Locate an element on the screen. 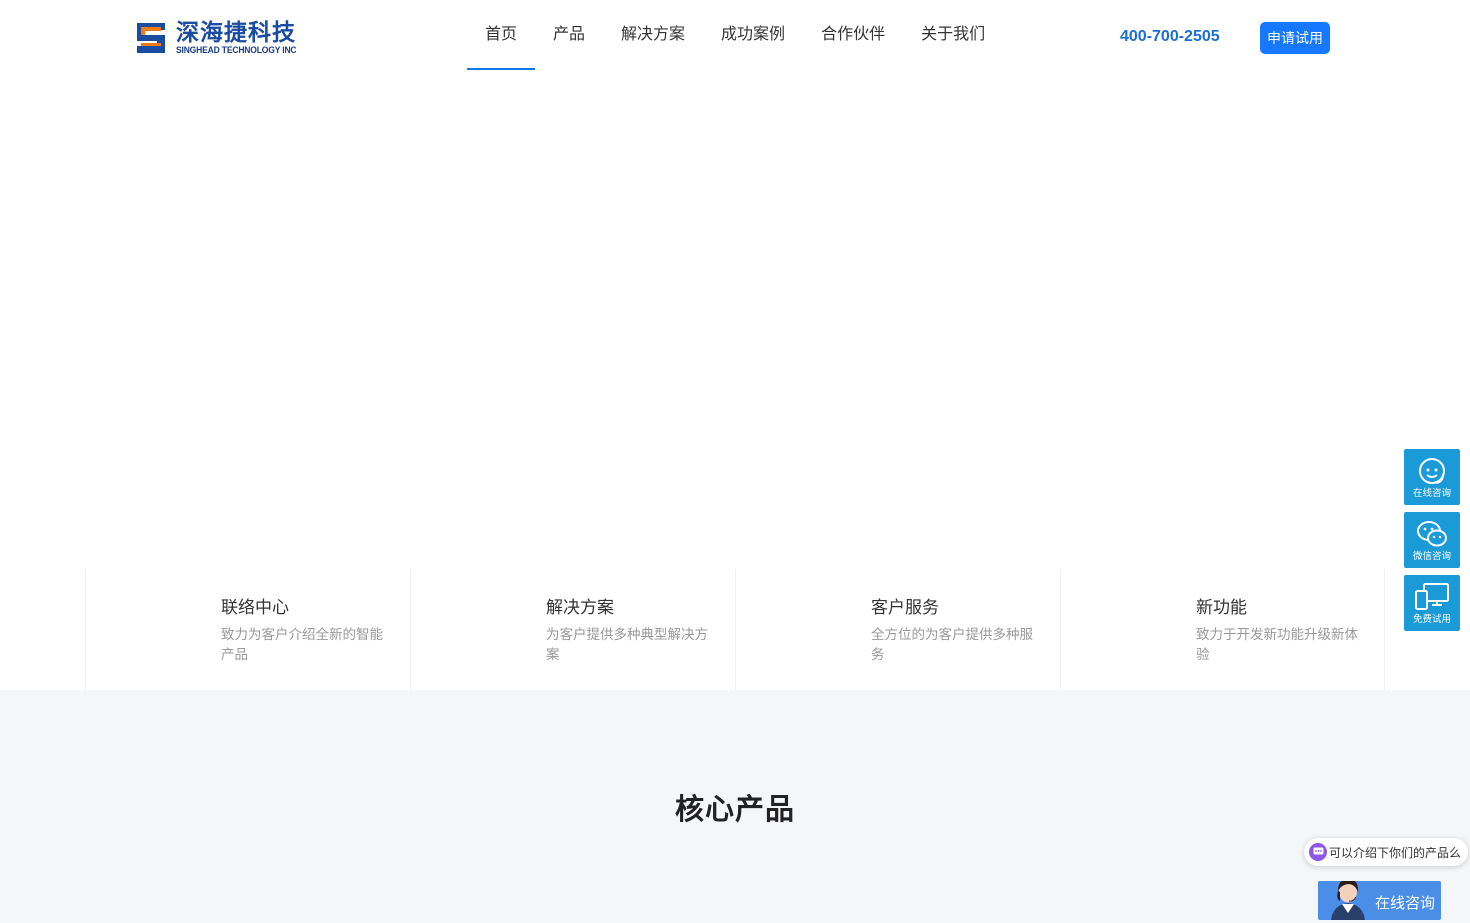 Image resolution: width=1470 pixels, height=923 pixels. nav-item-products: 产品 is located at coordinates (569, 35).